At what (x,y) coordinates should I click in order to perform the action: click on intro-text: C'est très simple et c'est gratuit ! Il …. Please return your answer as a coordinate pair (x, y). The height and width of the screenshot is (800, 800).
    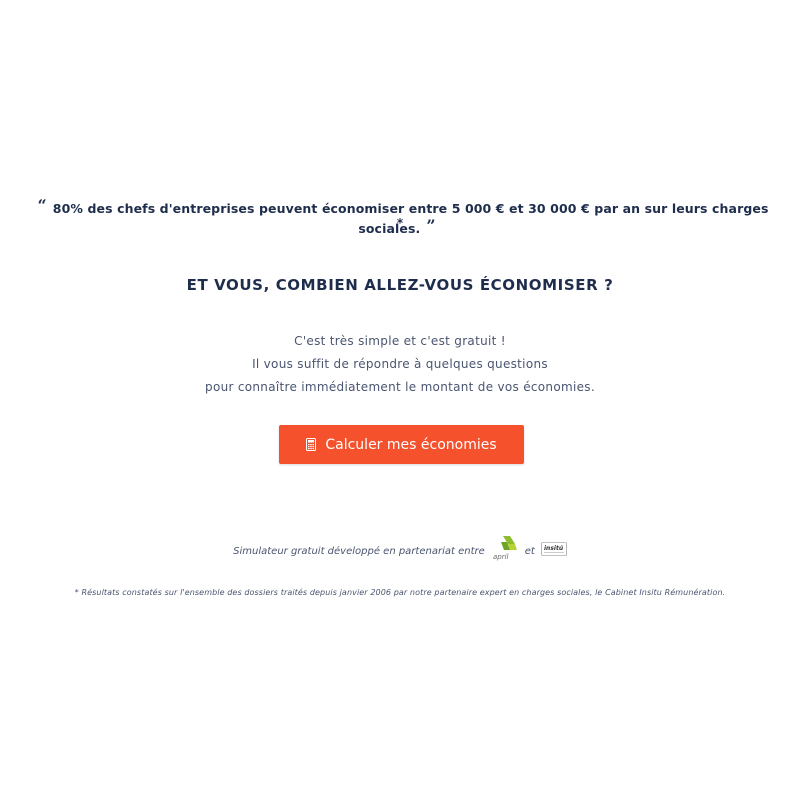
    Looking at the image, I should click on (400, 364).